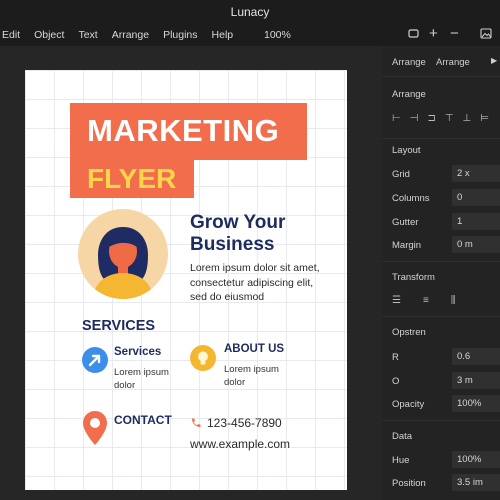 This screenshot has height=500, width=500. What do you see at coordinates (476, 482) in the screenshot?
I see `position-field: 3.5 im` at bounding box center [476, 482].